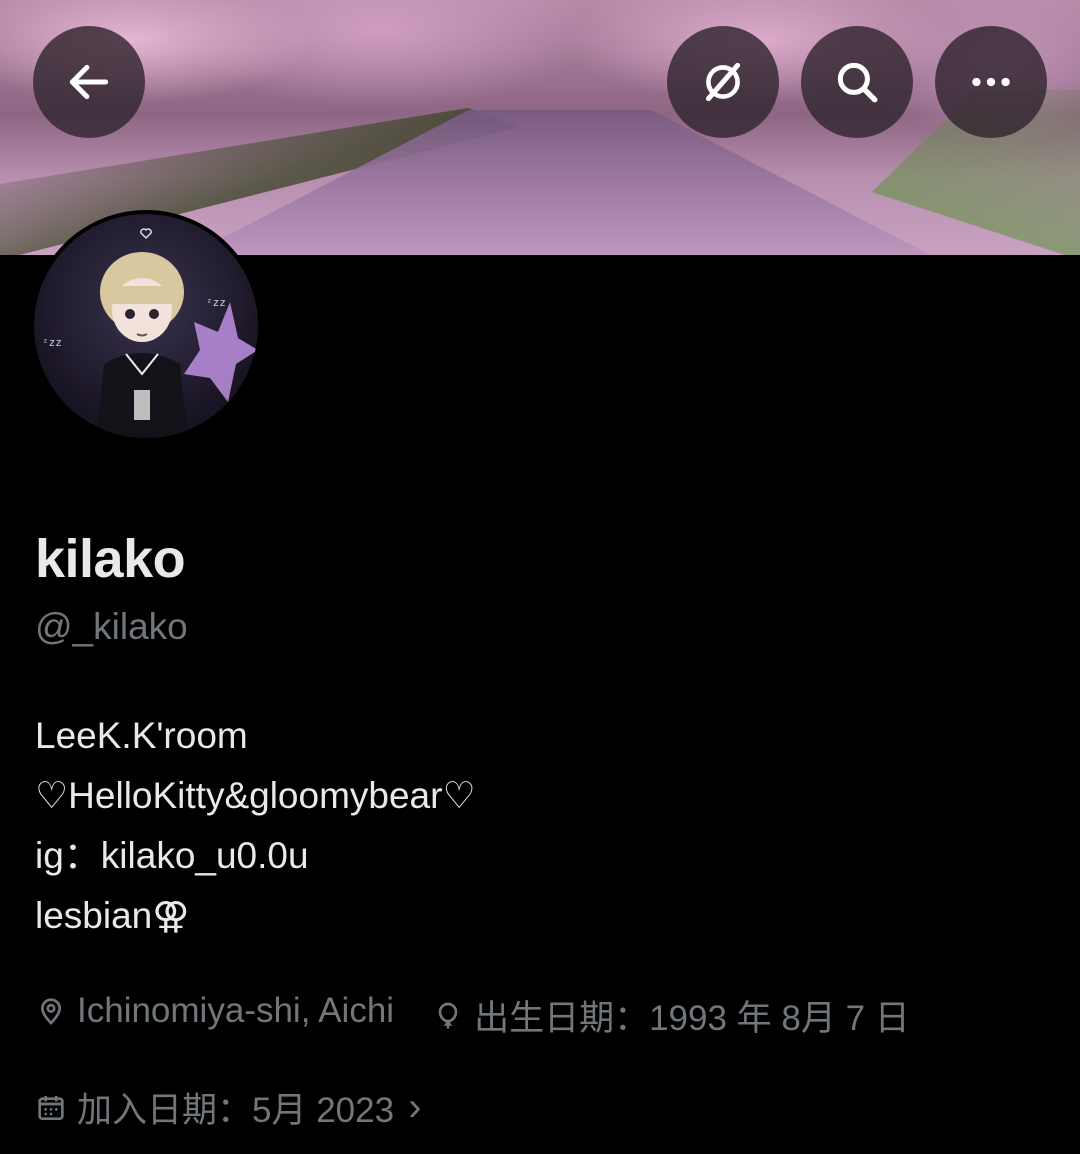  I want to click on birthday-text: 出生日期：1993 年 8月 7 日, so click(692, 1018).